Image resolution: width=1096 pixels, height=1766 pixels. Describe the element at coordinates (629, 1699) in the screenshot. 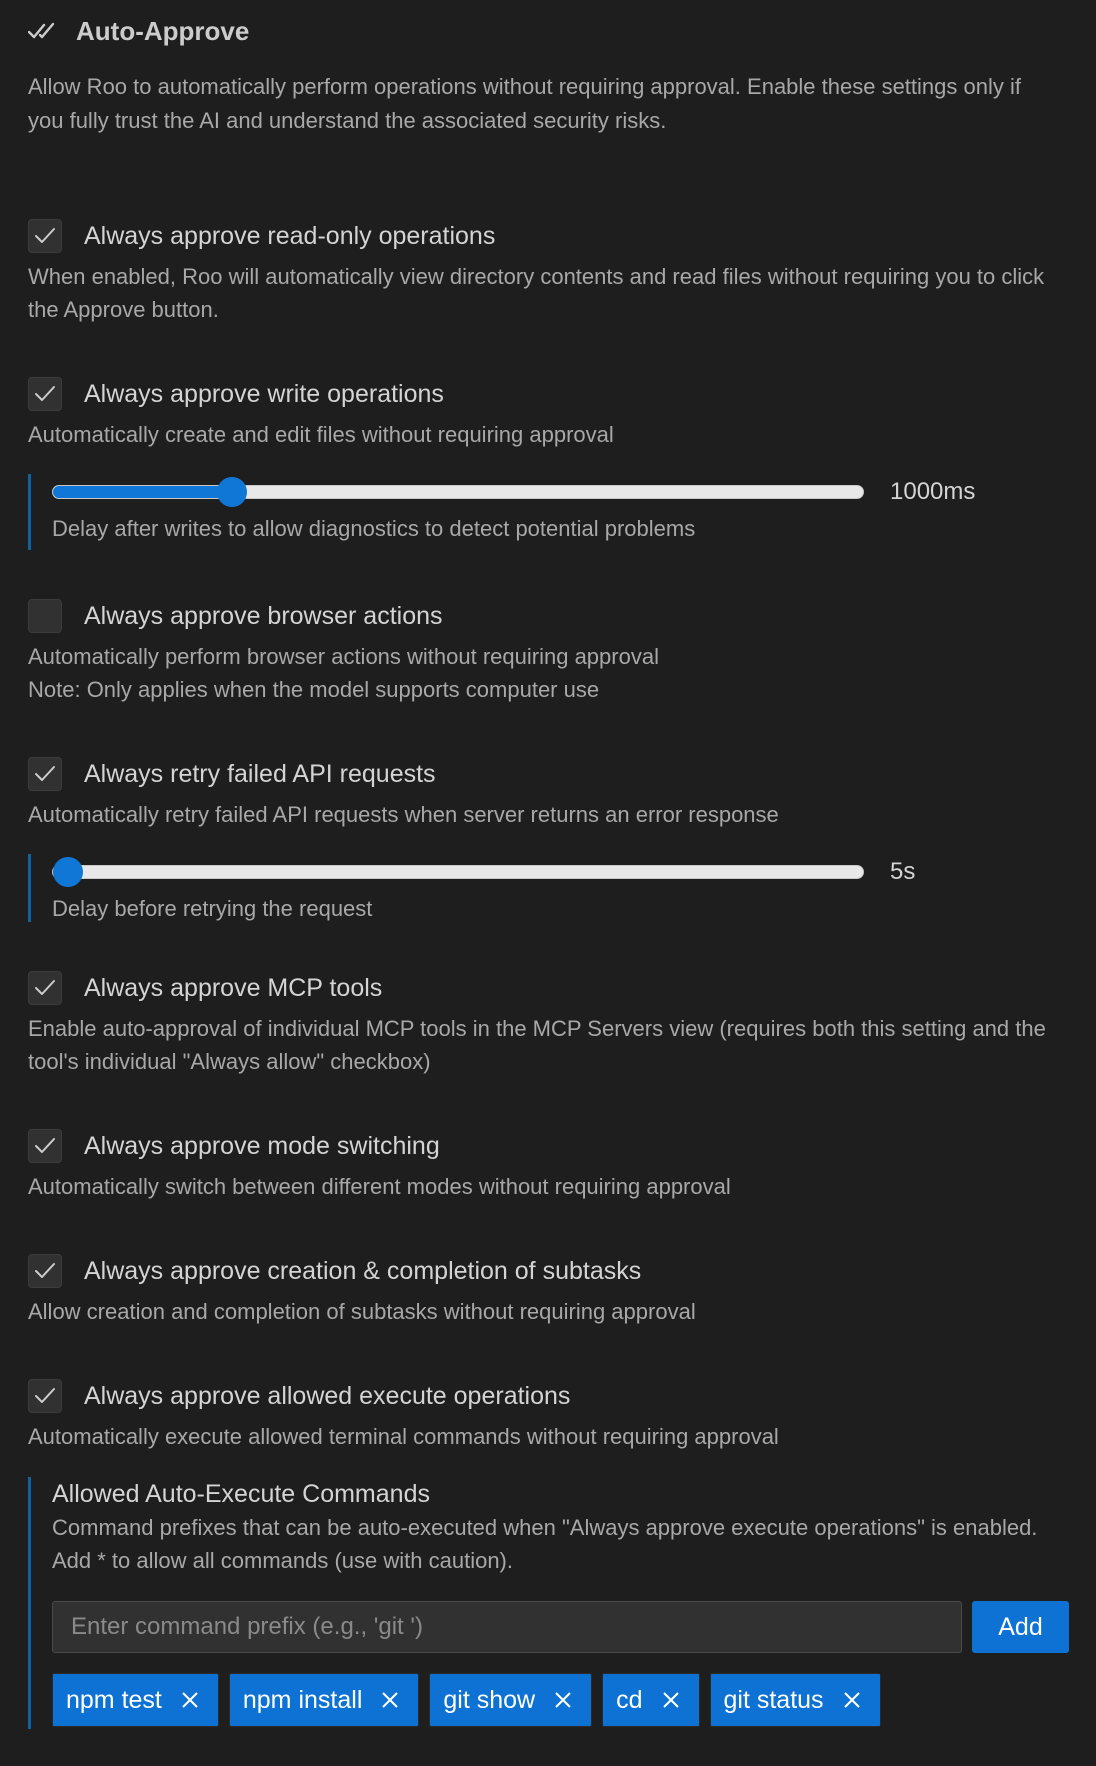

I see `command-chip-label: cd` at that location.